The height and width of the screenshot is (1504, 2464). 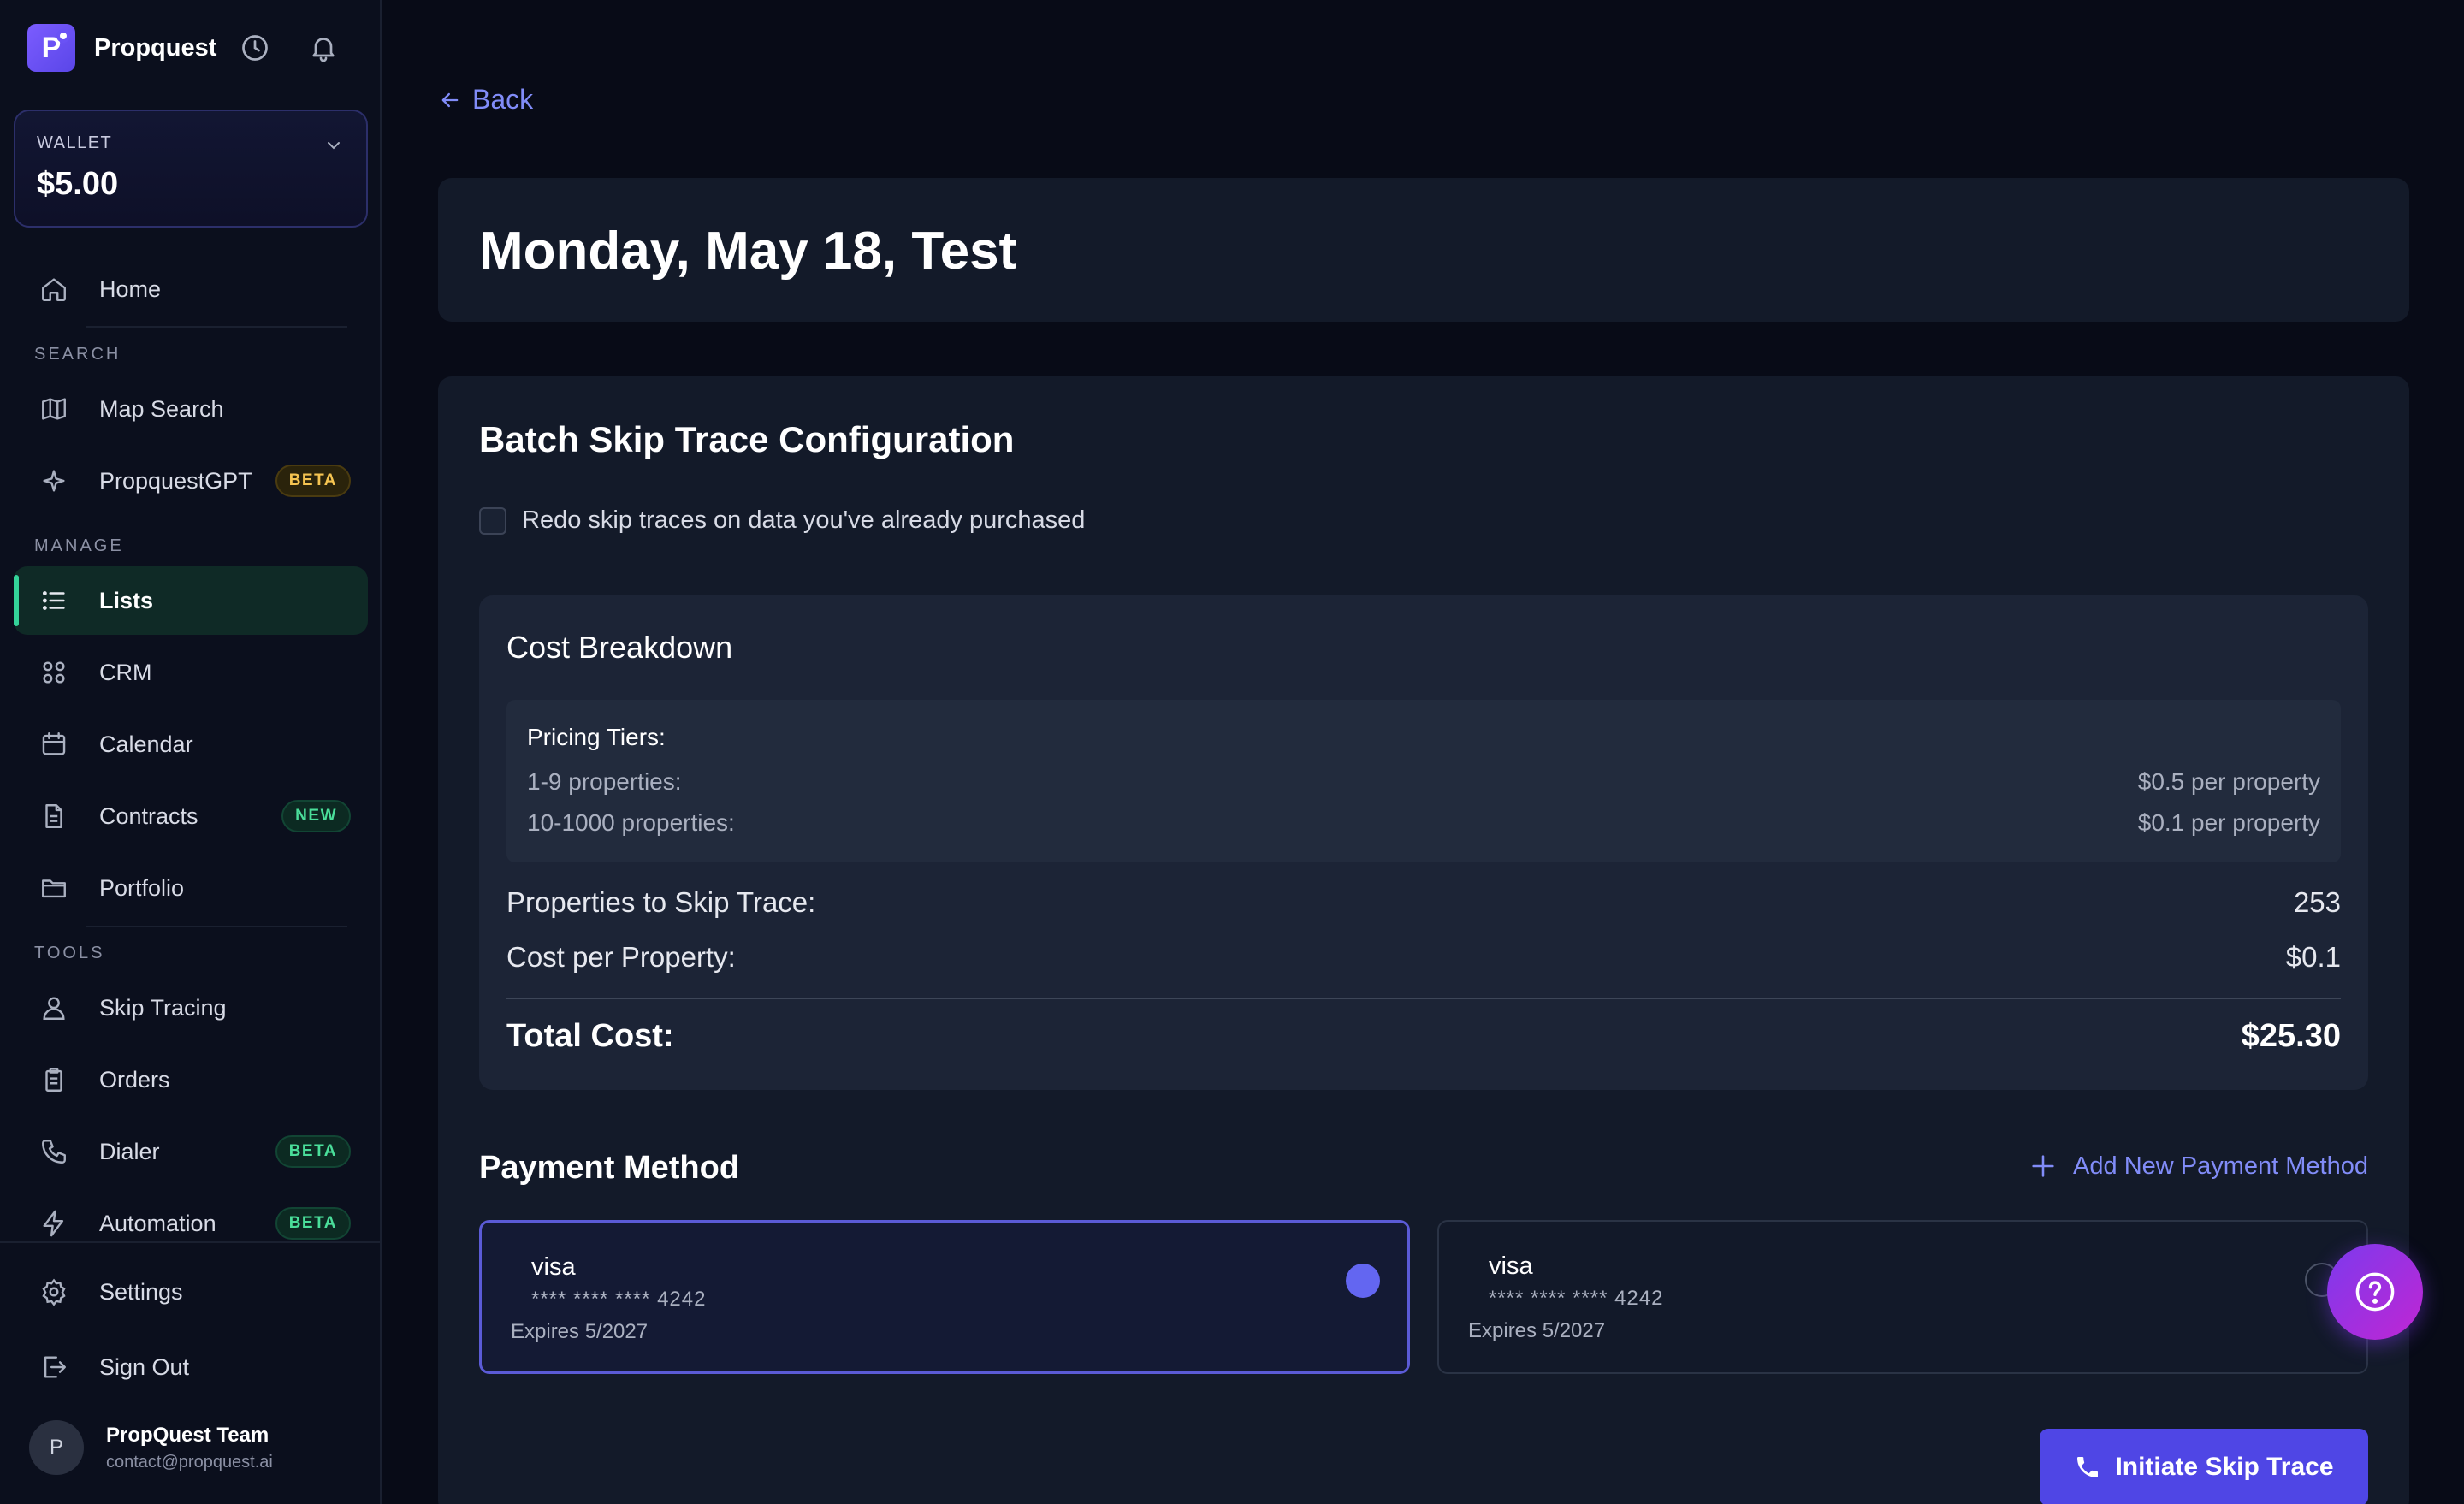 What do you see at coordinates (316, 816) in the screenshot?
I see `new-badge: NEW` at bounding box center [316, 816].